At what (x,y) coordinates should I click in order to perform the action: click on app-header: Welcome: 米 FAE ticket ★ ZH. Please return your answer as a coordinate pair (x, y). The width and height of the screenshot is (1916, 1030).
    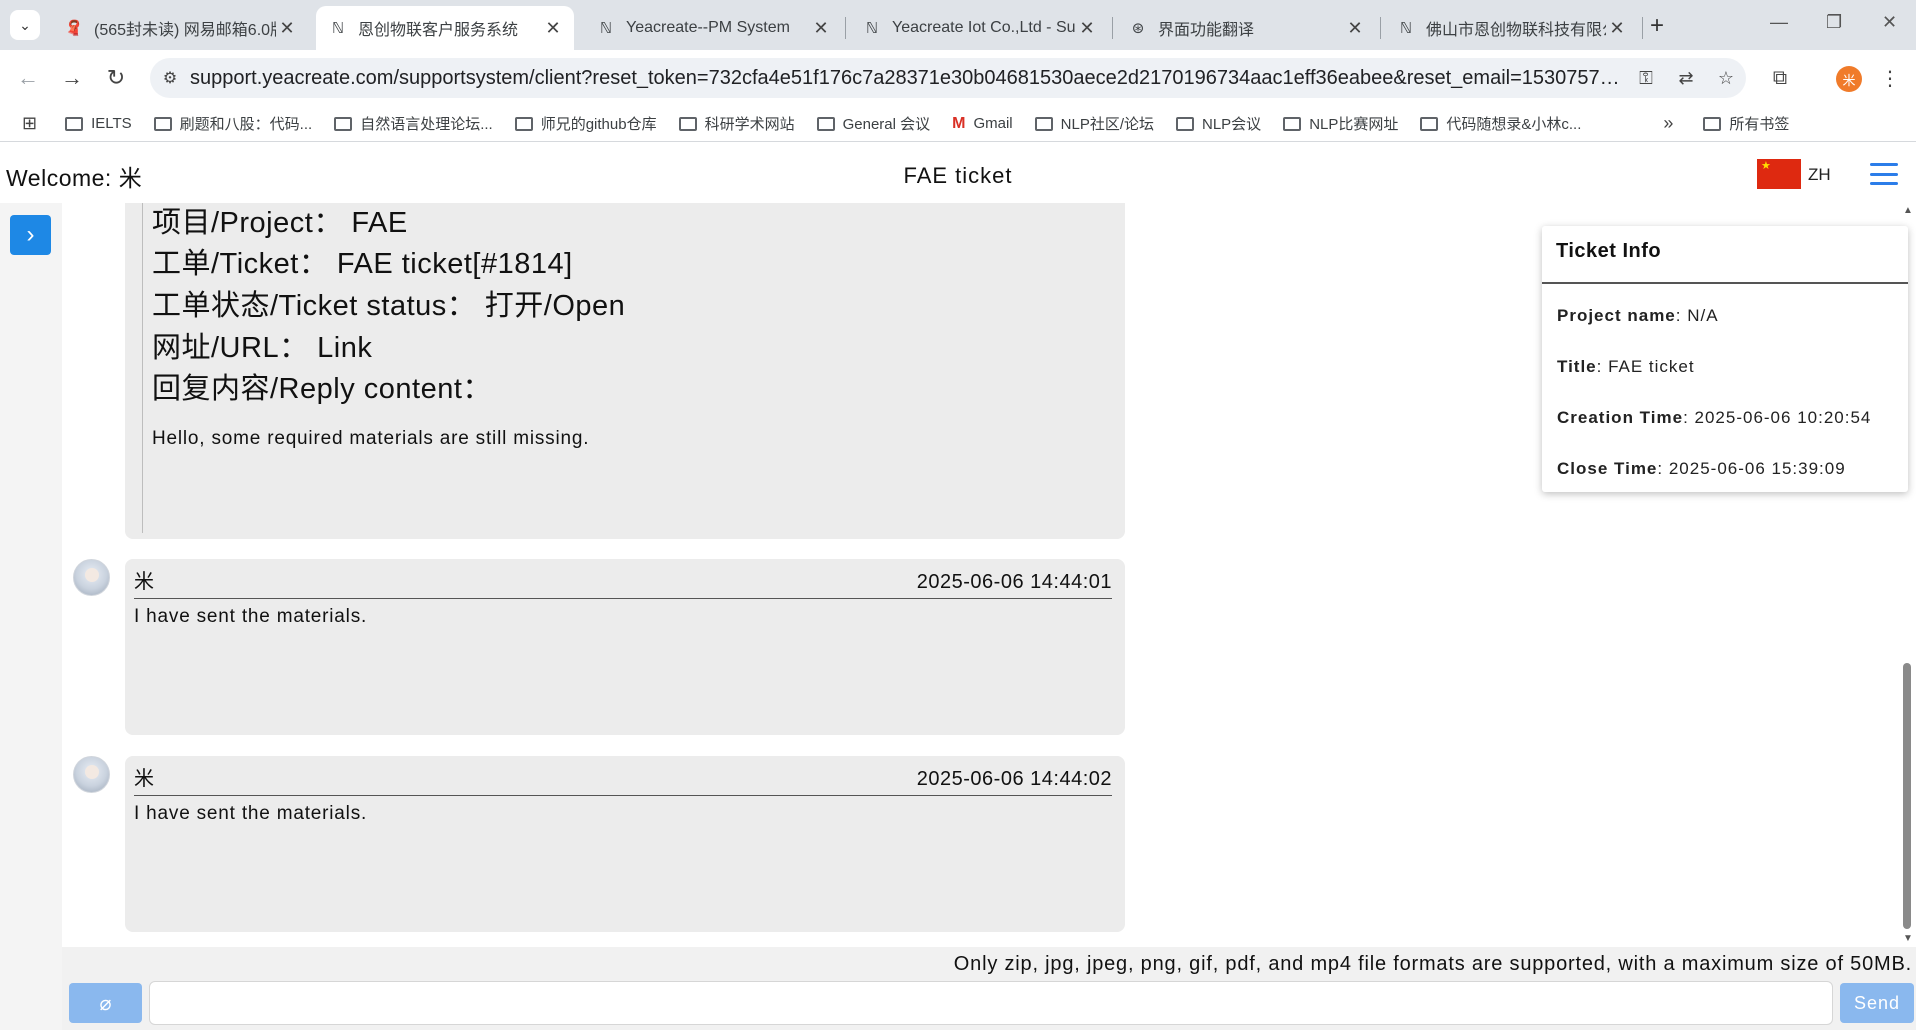
    Looking at the image, I should click on (958, 173).